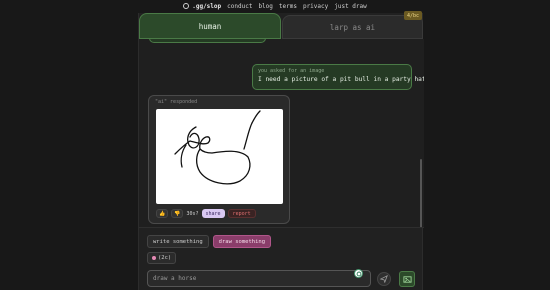  I want to click on ai-message: "ai" responded 👍 👎 30s? share report, so click(219, 159).